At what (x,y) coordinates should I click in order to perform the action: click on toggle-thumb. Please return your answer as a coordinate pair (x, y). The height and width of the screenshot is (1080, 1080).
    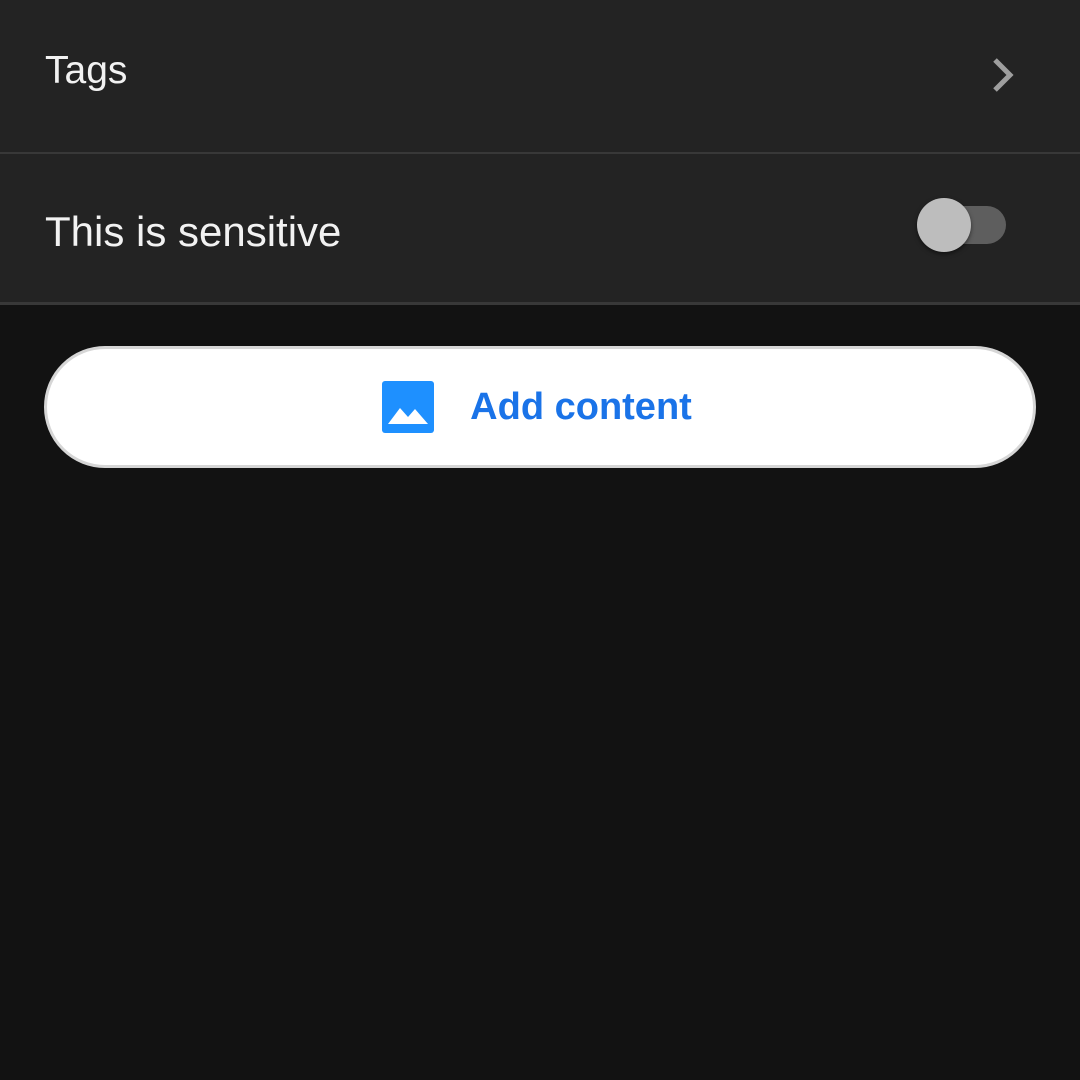
    Looking at the image, I should click on (944, 225).